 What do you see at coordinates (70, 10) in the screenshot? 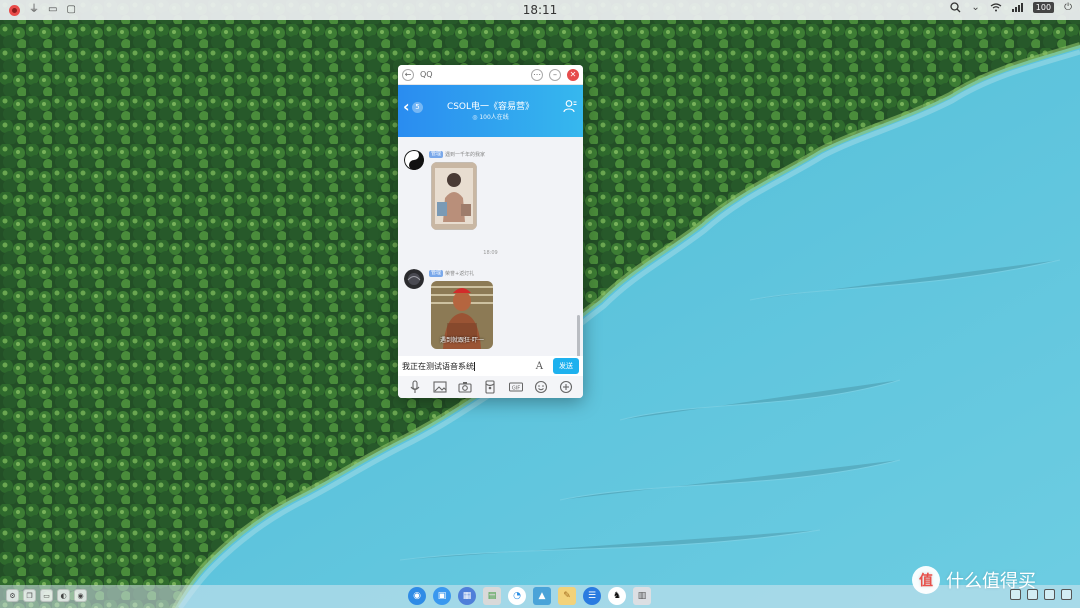
I see `display-icon: ▢` at bounding box center [70, 10].